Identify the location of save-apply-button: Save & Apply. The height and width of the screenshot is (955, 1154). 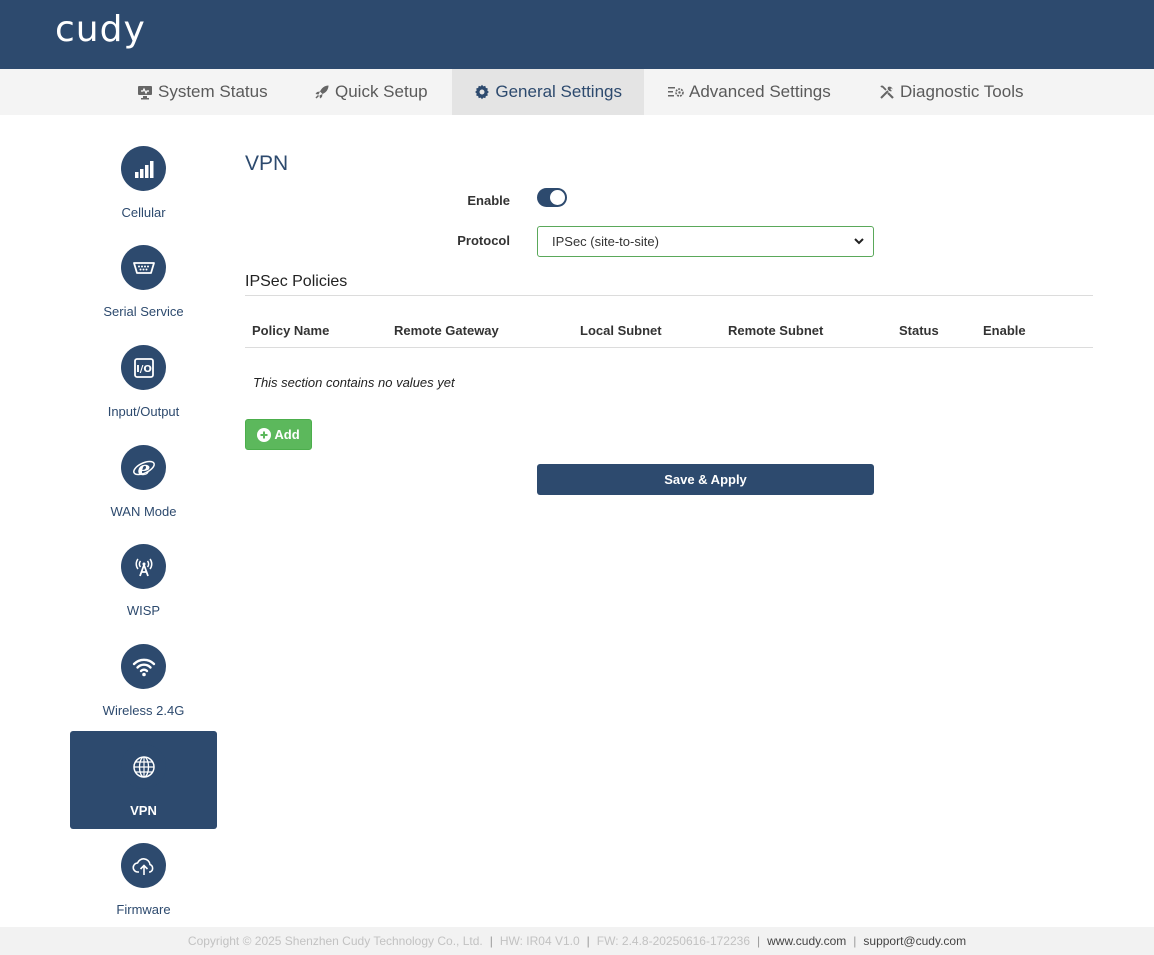
(705, 479).